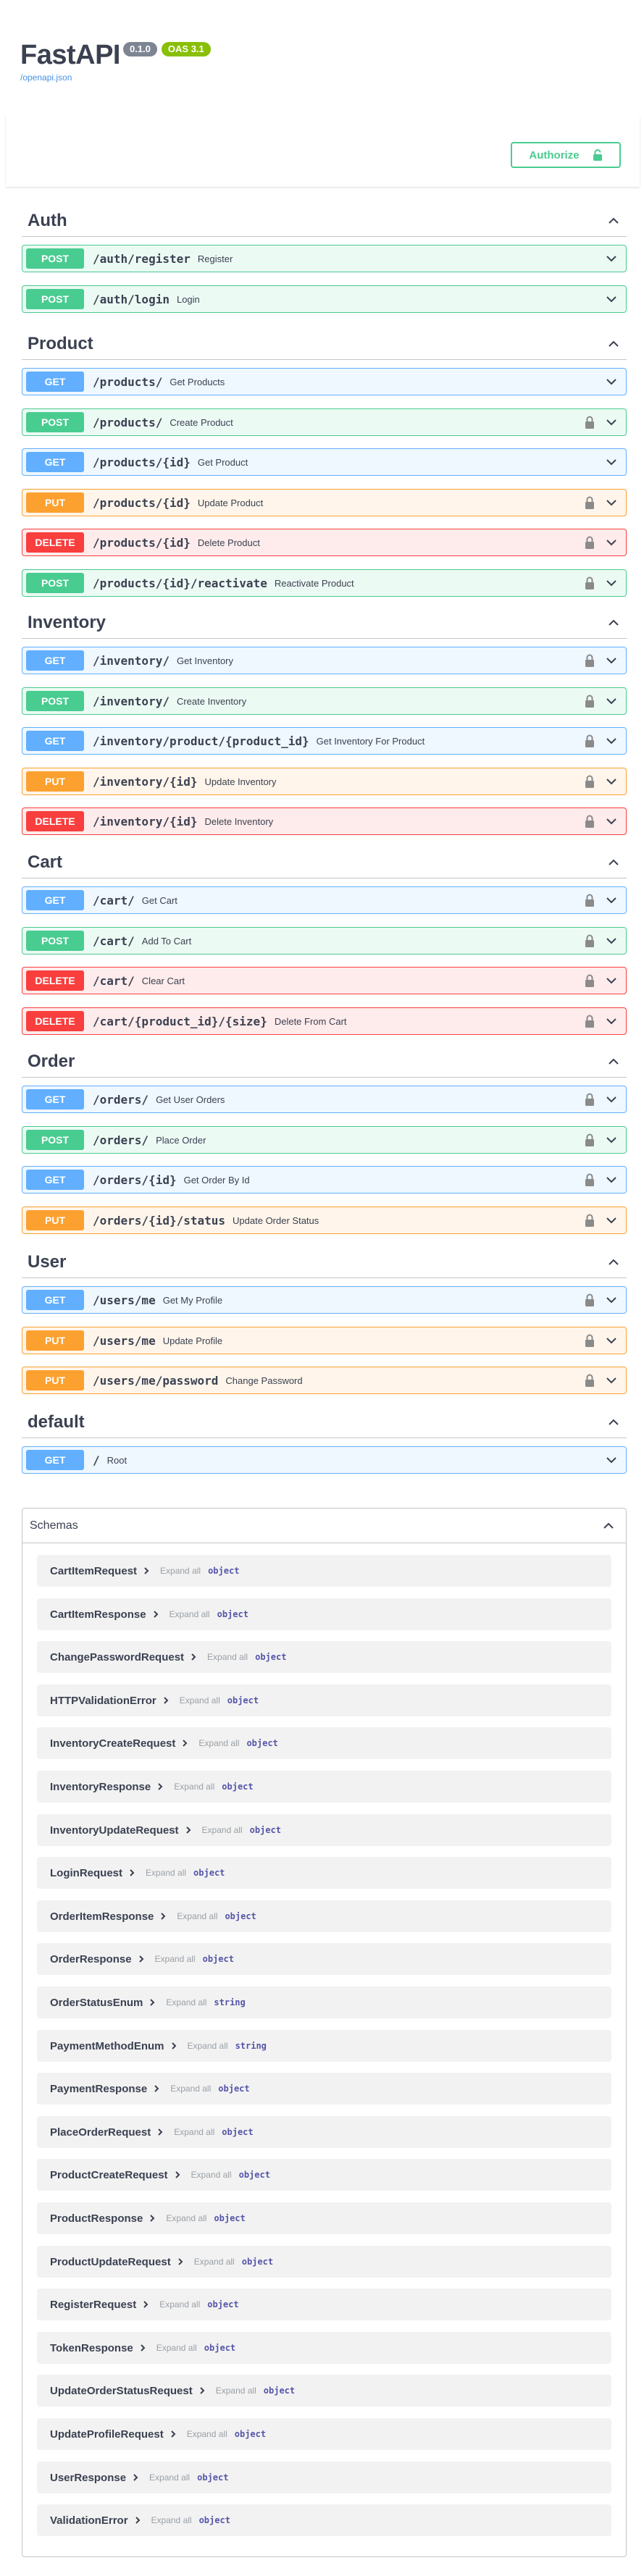  I want to click on operation-post: POST/auth/register Register, so click(324, 258).